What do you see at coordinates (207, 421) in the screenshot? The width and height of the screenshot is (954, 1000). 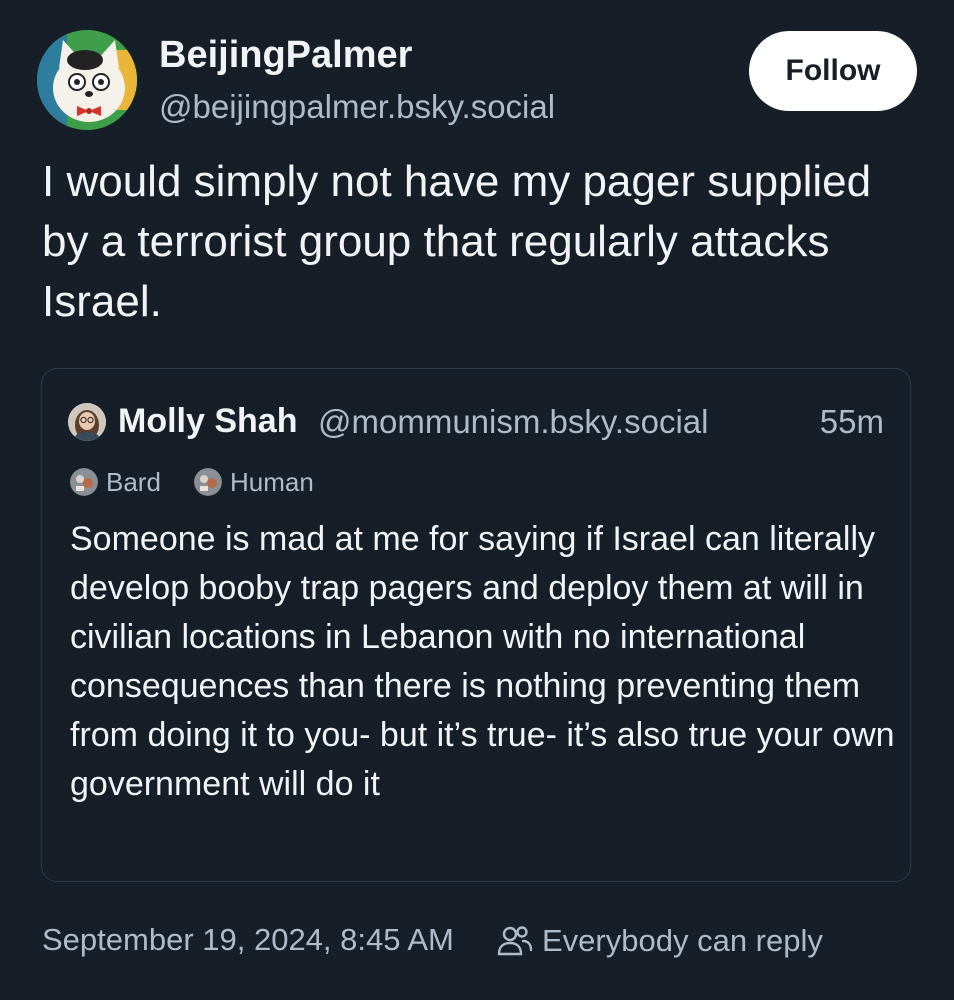 I see `quoted-author-display-name: Molly Shah` at bounding box center [207, 421].